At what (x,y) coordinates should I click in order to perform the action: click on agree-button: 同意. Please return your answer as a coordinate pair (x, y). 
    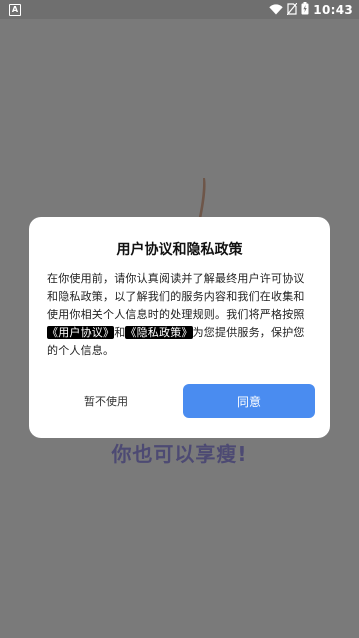
    Looking at the image, I should click on (249, 401).